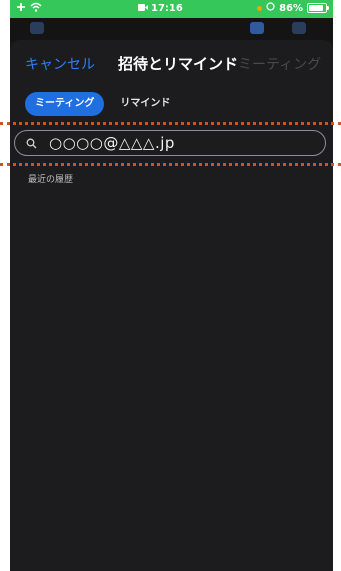 This screenshot has width=341, height=571. What do you see at coordinates (270, 8) in the screenshot?
I see `orientation-lock-icon` at bounding box center [270, 8].